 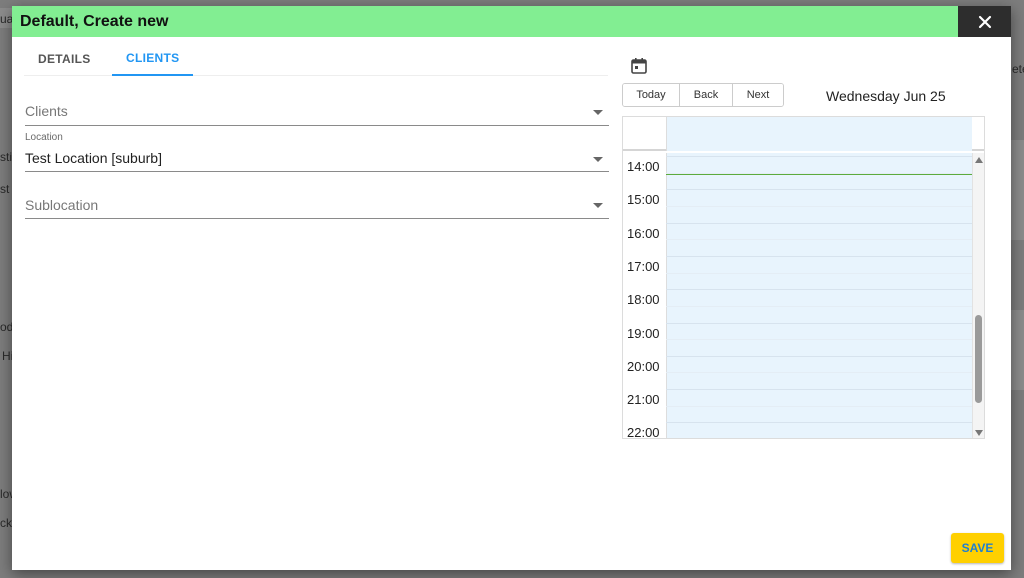 What do you see at coordinates (978, 359) in the screenshot?
I see `scroll-thumb` at bounding box center [978, 359].